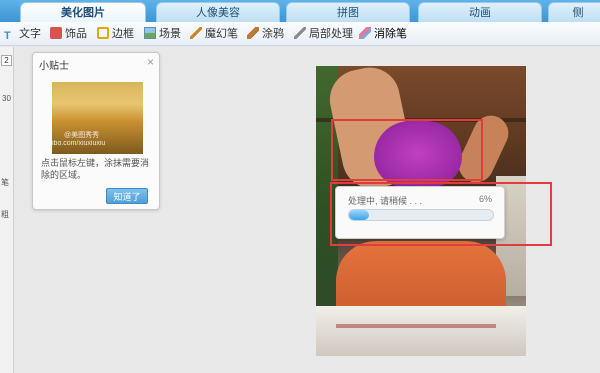  I want to click on tool-text: T 文字, so click(22, 34).